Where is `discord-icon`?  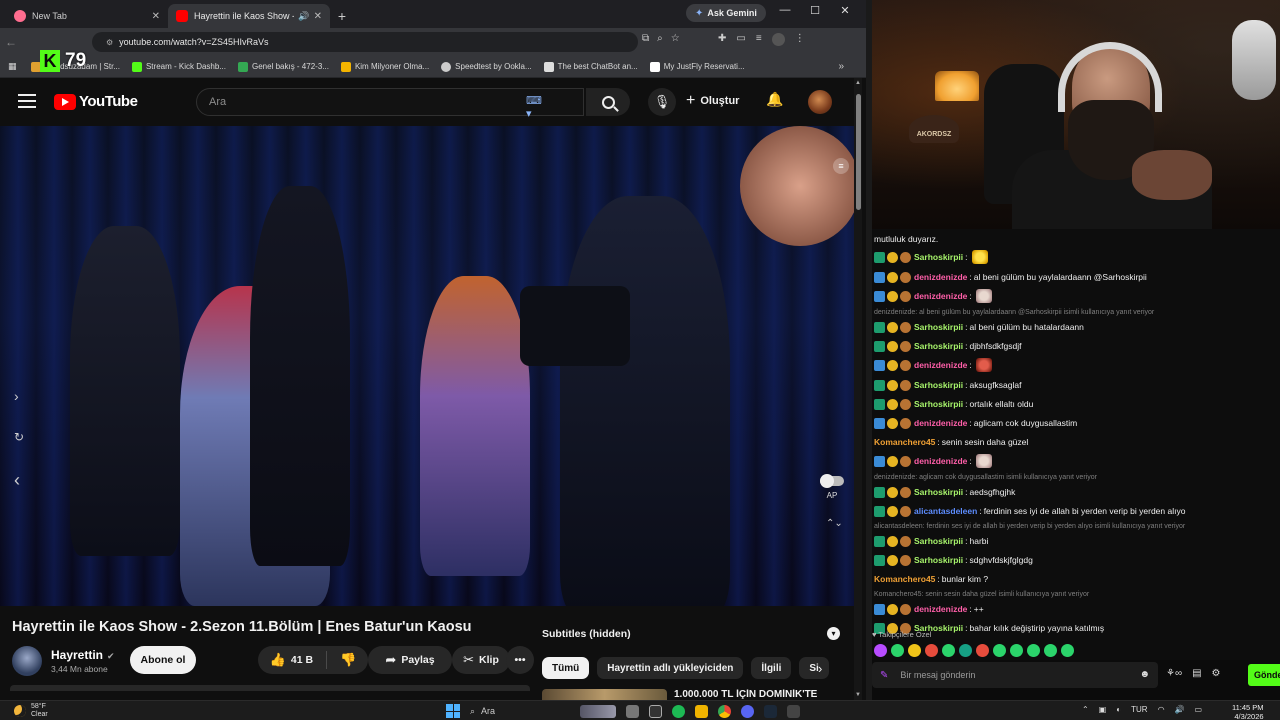
discord-icon is located at coordinates (747, 711).